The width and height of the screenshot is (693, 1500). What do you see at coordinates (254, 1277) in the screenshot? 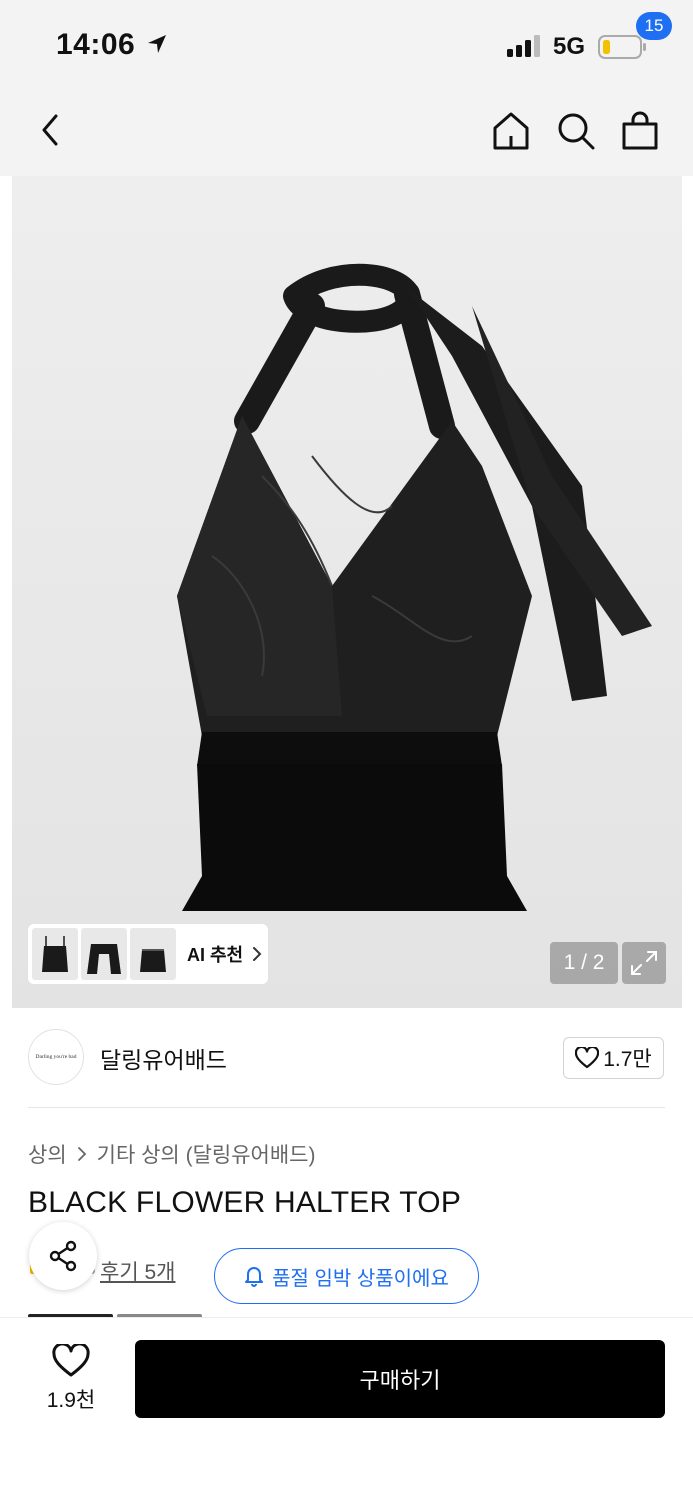
I see `bell-icon` at bounding box center [254, 1277].